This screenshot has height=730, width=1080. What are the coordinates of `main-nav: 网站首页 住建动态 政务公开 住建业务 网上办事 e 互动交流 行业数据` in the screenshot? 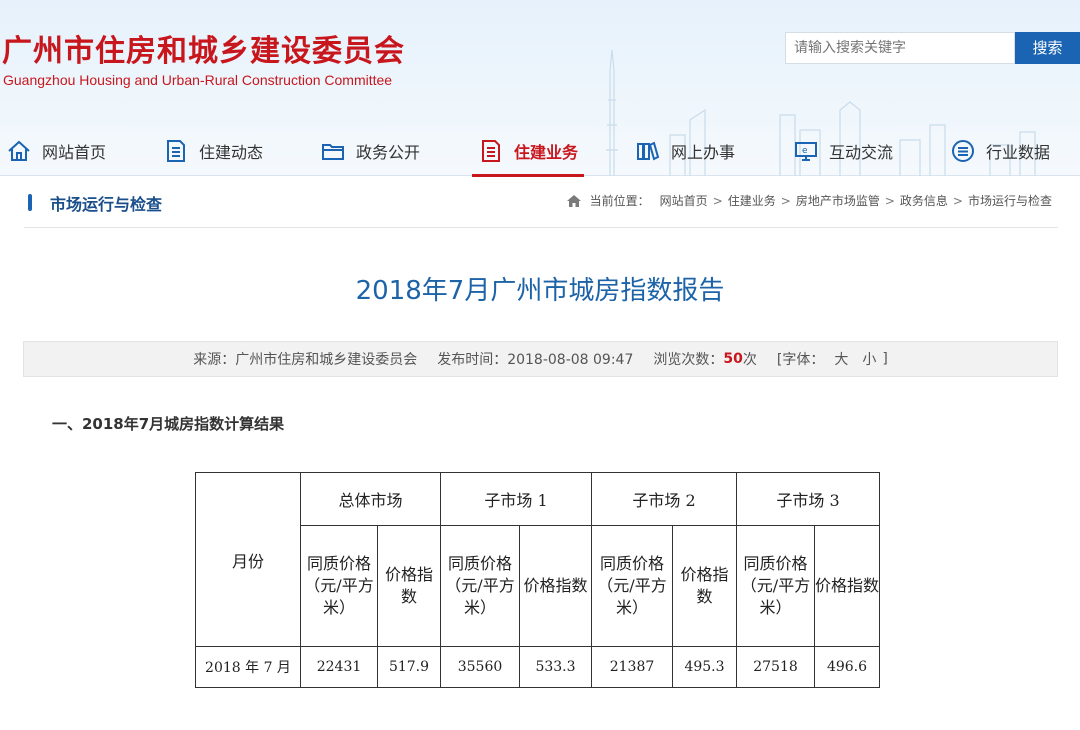 It's located at (540, 151).